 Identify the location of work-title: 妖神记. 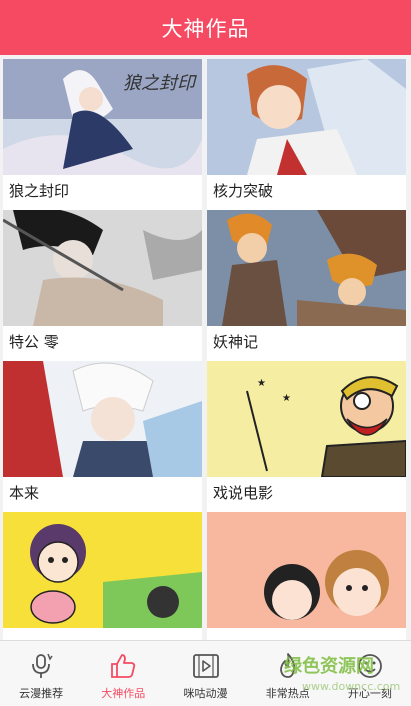
(306, 343).